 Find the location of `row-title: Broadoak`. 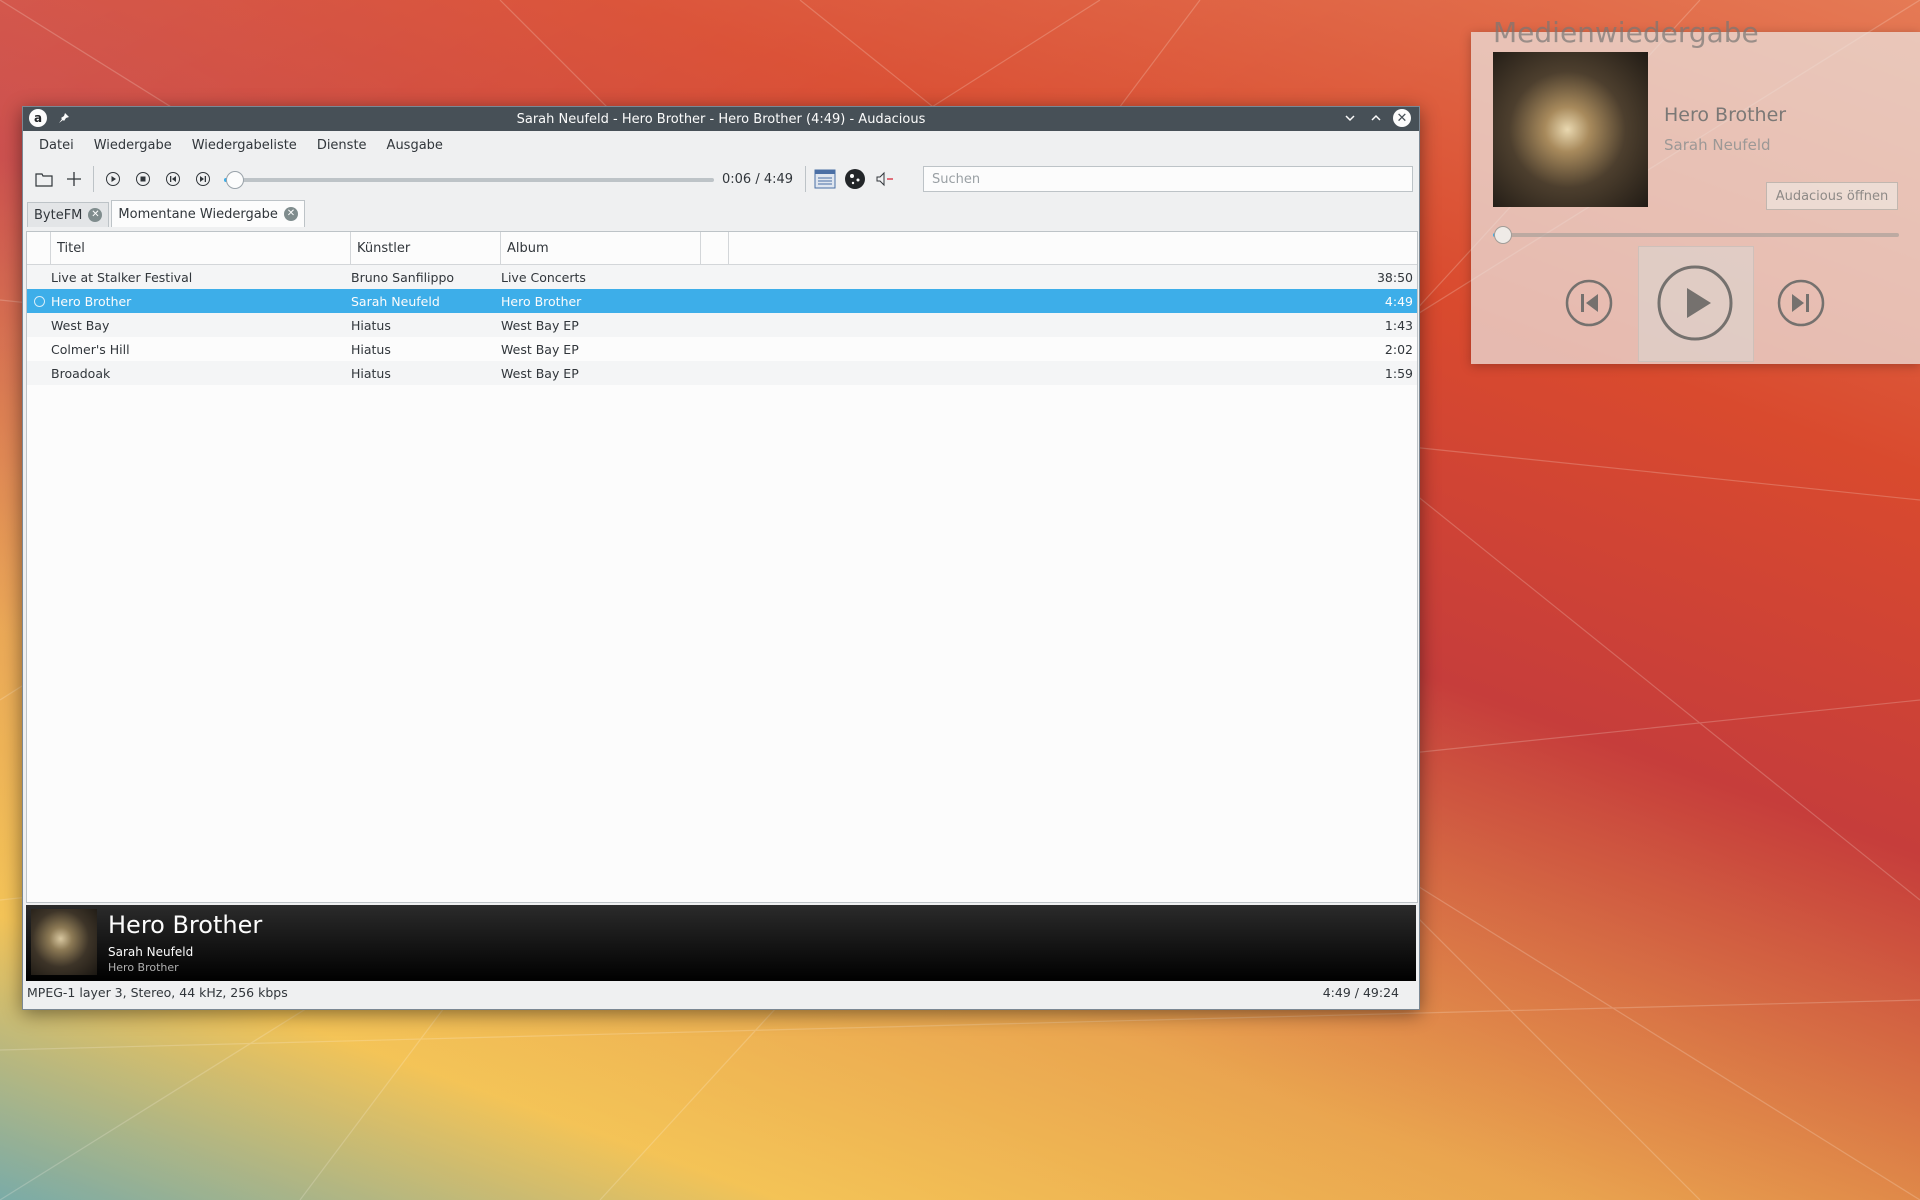

row-title: Broadoak is located at coordinates (81, 373).